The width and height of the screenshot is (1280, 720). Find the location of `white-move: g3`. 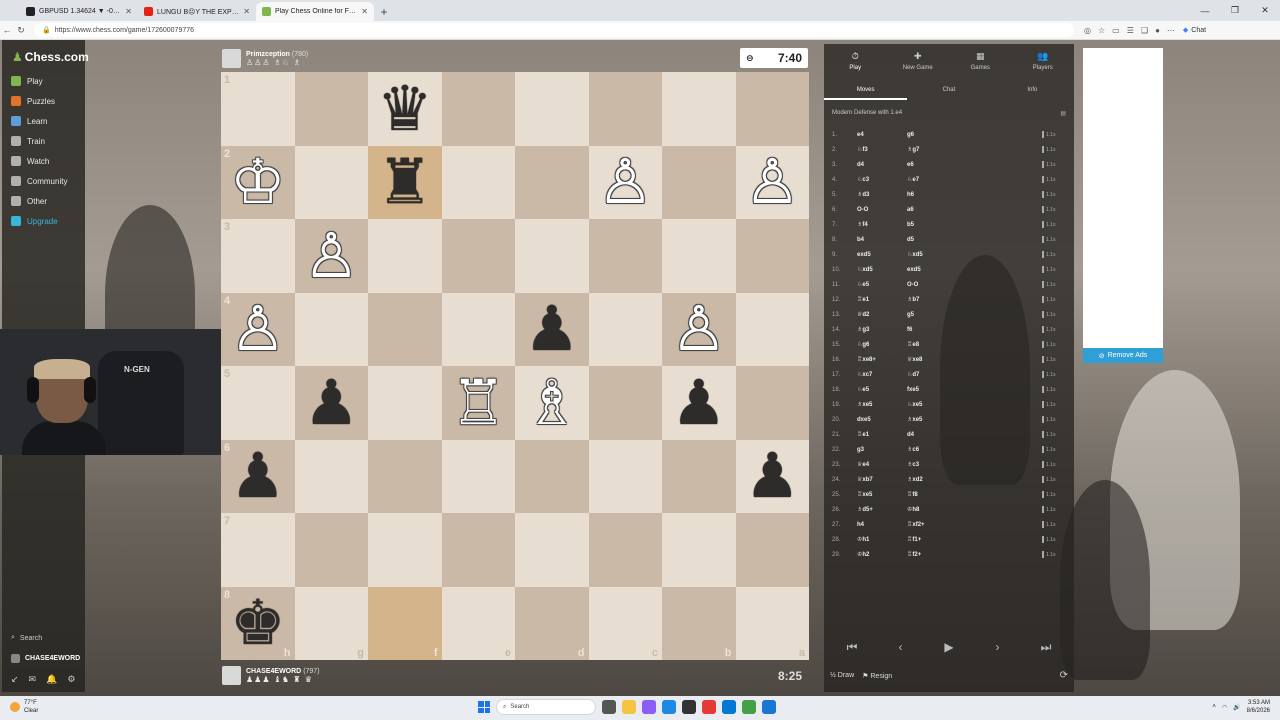

white-move: g3 is located at coordinates (882, 450).